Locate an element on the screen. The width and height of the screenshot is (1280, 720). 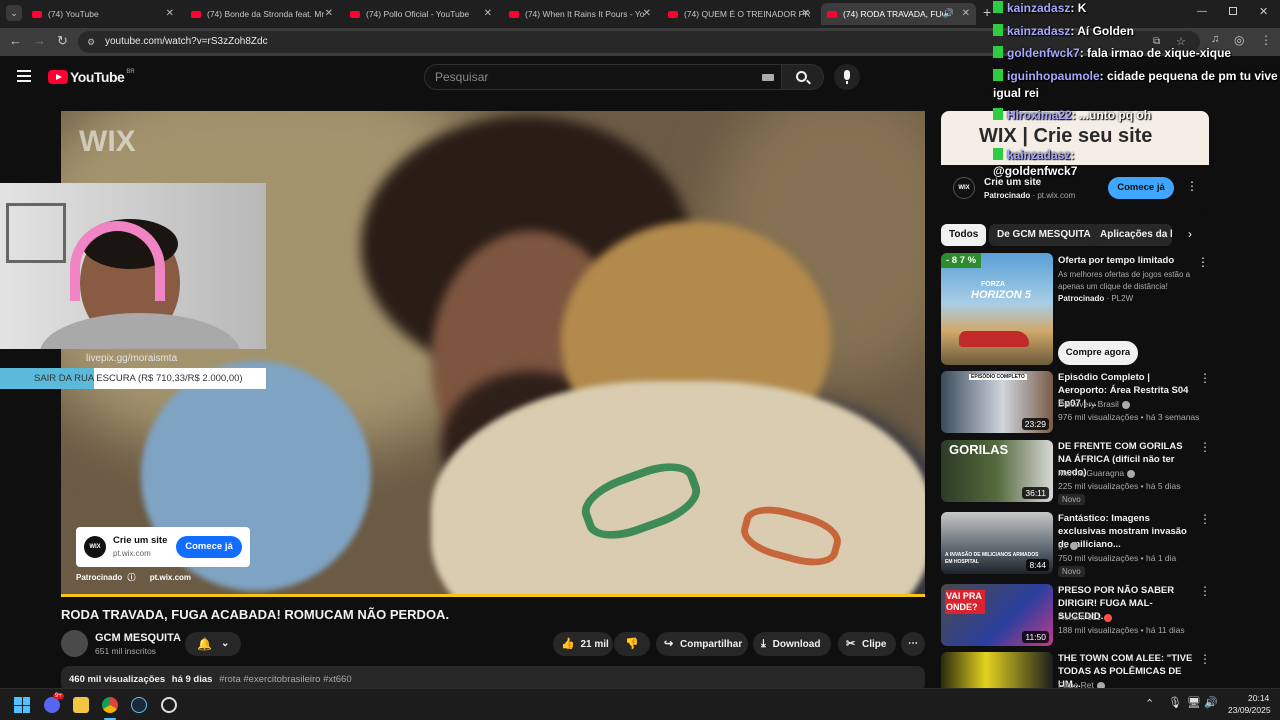
browser-tab-active: (74) RODA TRAVADA, FUGA 🔊 ✕ is located at coordinates (898, 14).